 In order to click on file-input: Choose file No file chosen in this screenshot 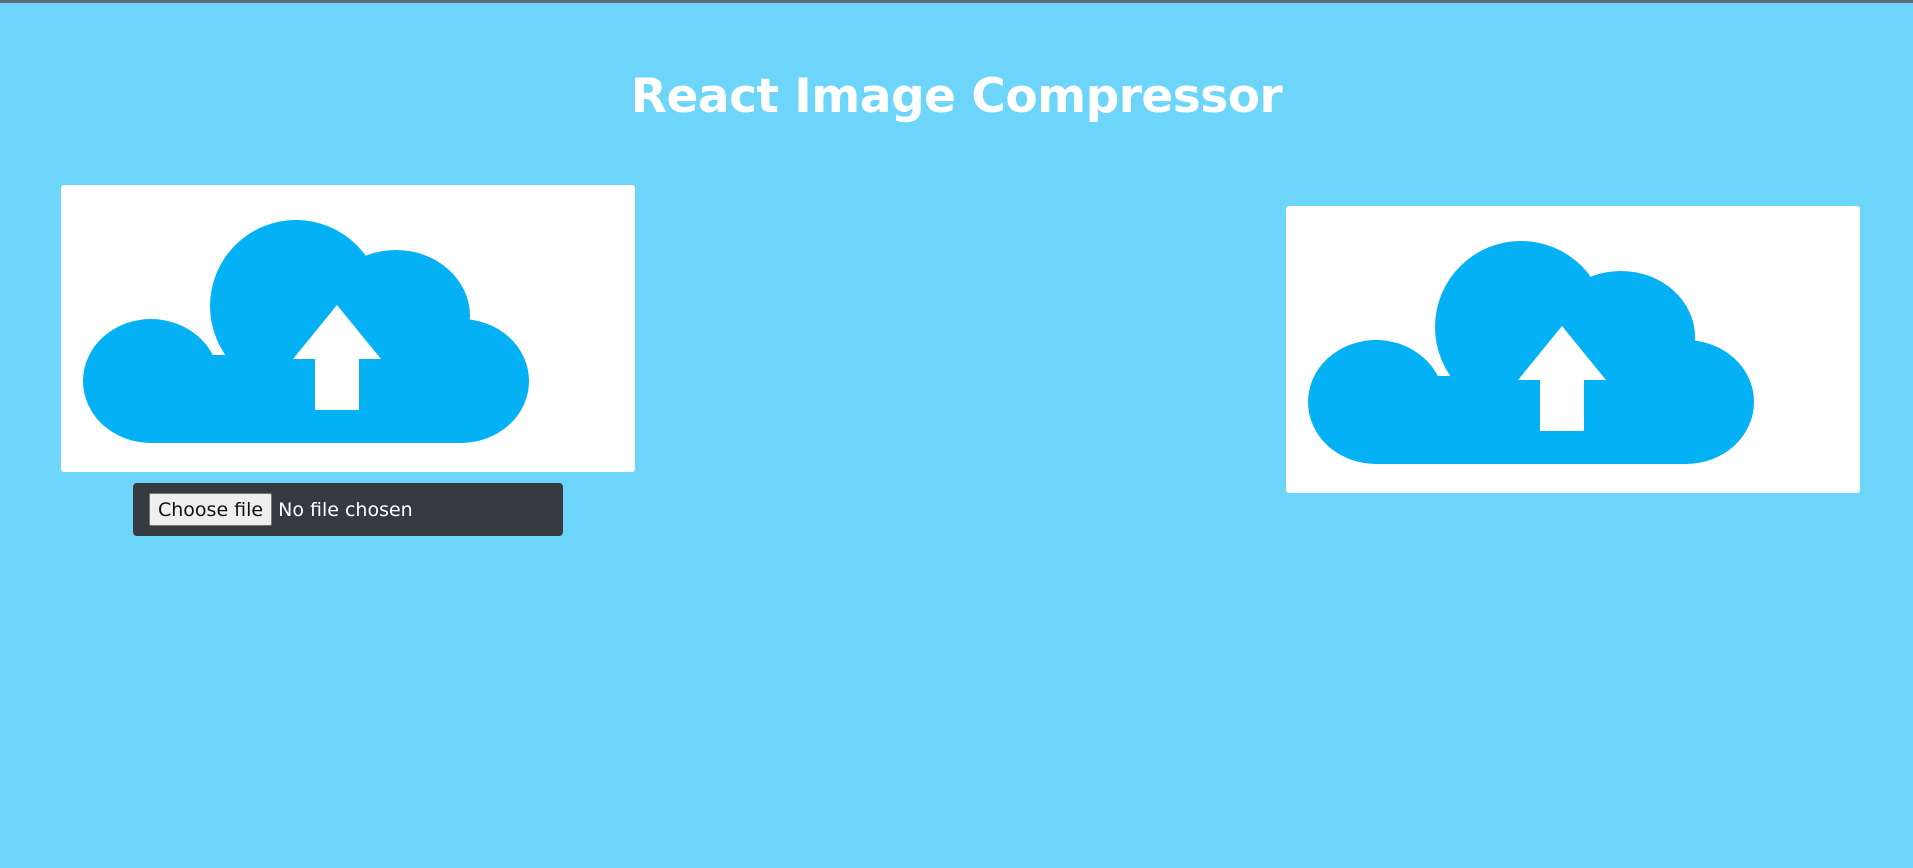, I will do `click(348, 509)`.